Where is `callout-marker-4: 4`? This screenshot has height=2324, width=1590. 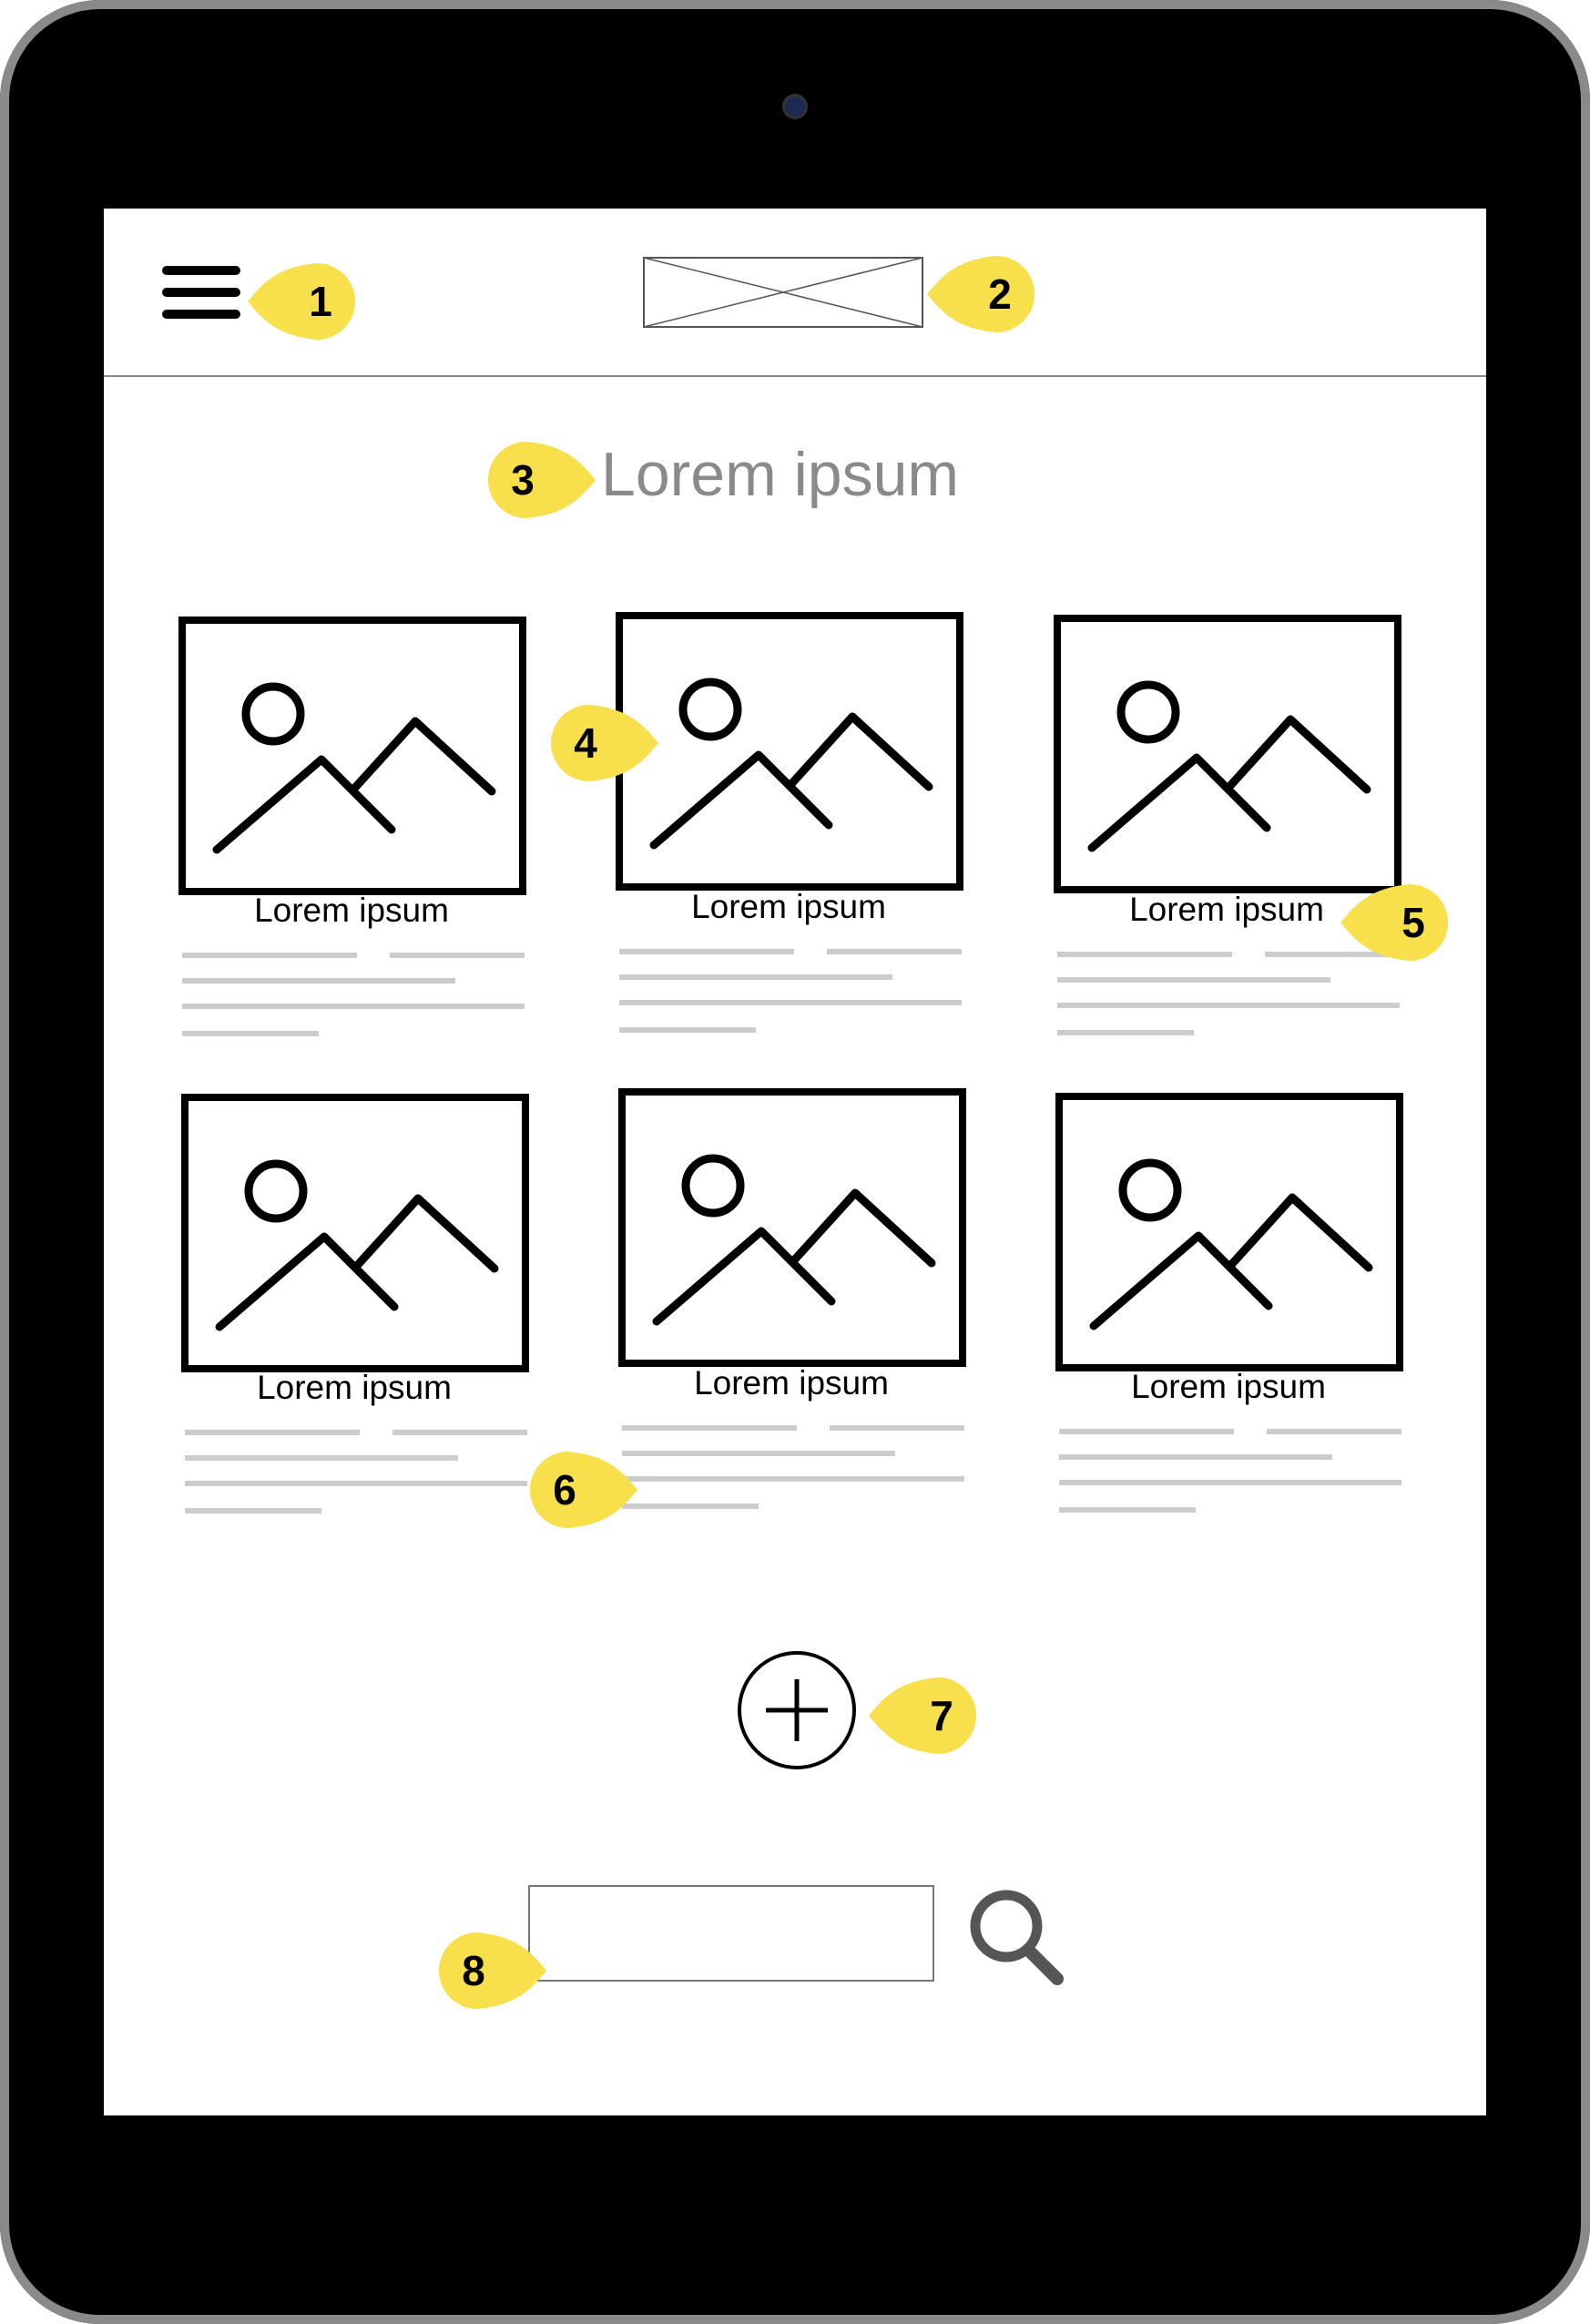 callout-marker-4: 4 is located at coordinates (600, 743).